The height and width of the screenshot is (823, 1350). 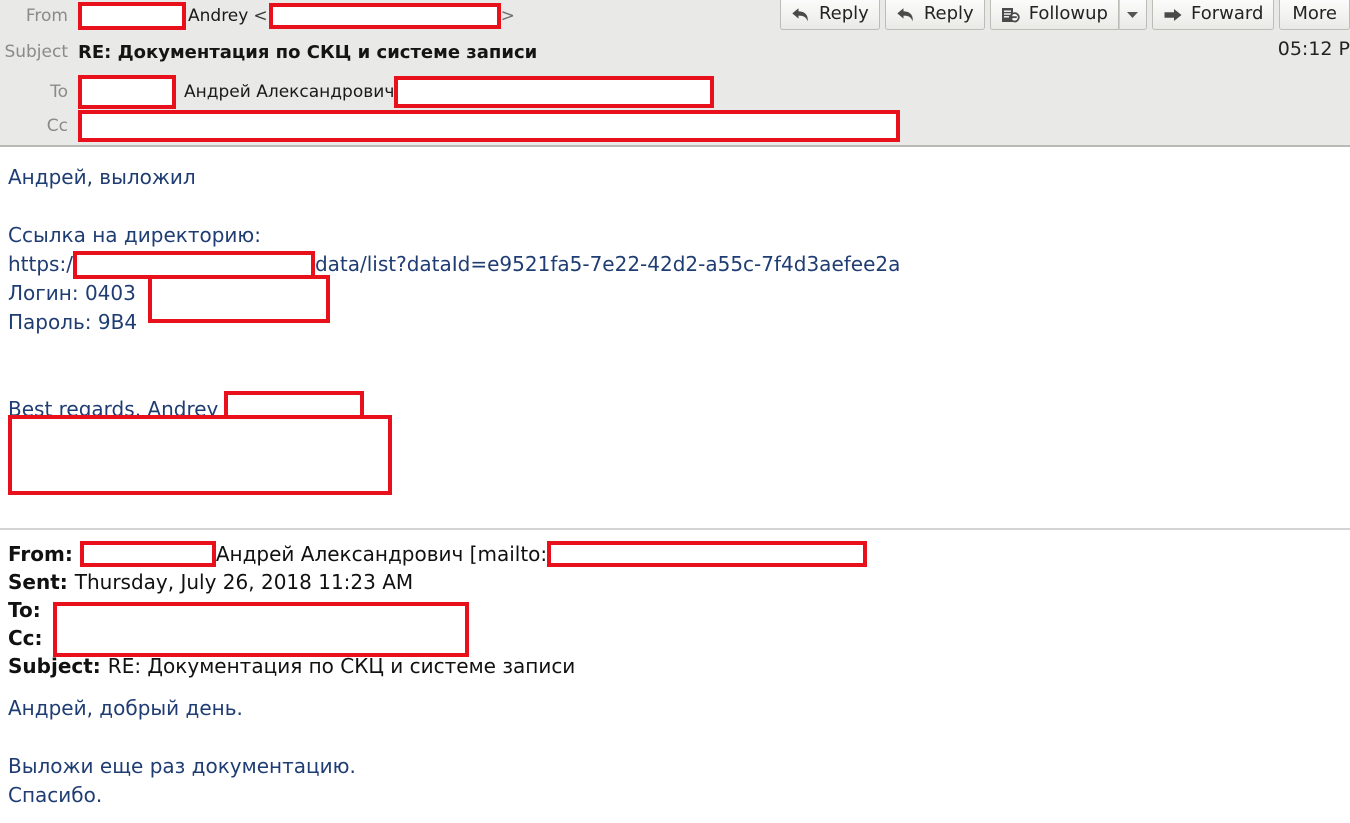 I want to click on body-password-line: Пароль: 9В4, so click(x=72, y=322).